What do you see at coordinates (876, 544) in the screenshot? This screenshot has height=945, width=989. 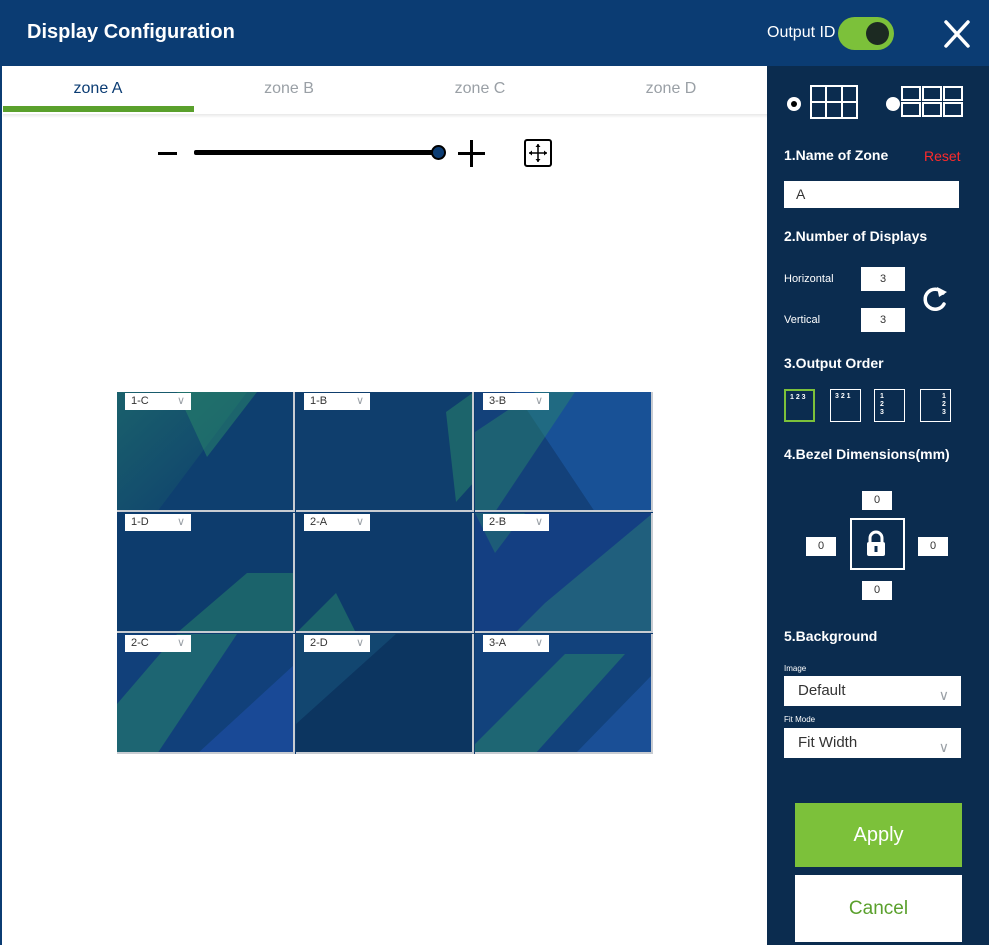 I see `lock-icon` at bounding box center [876, 544].